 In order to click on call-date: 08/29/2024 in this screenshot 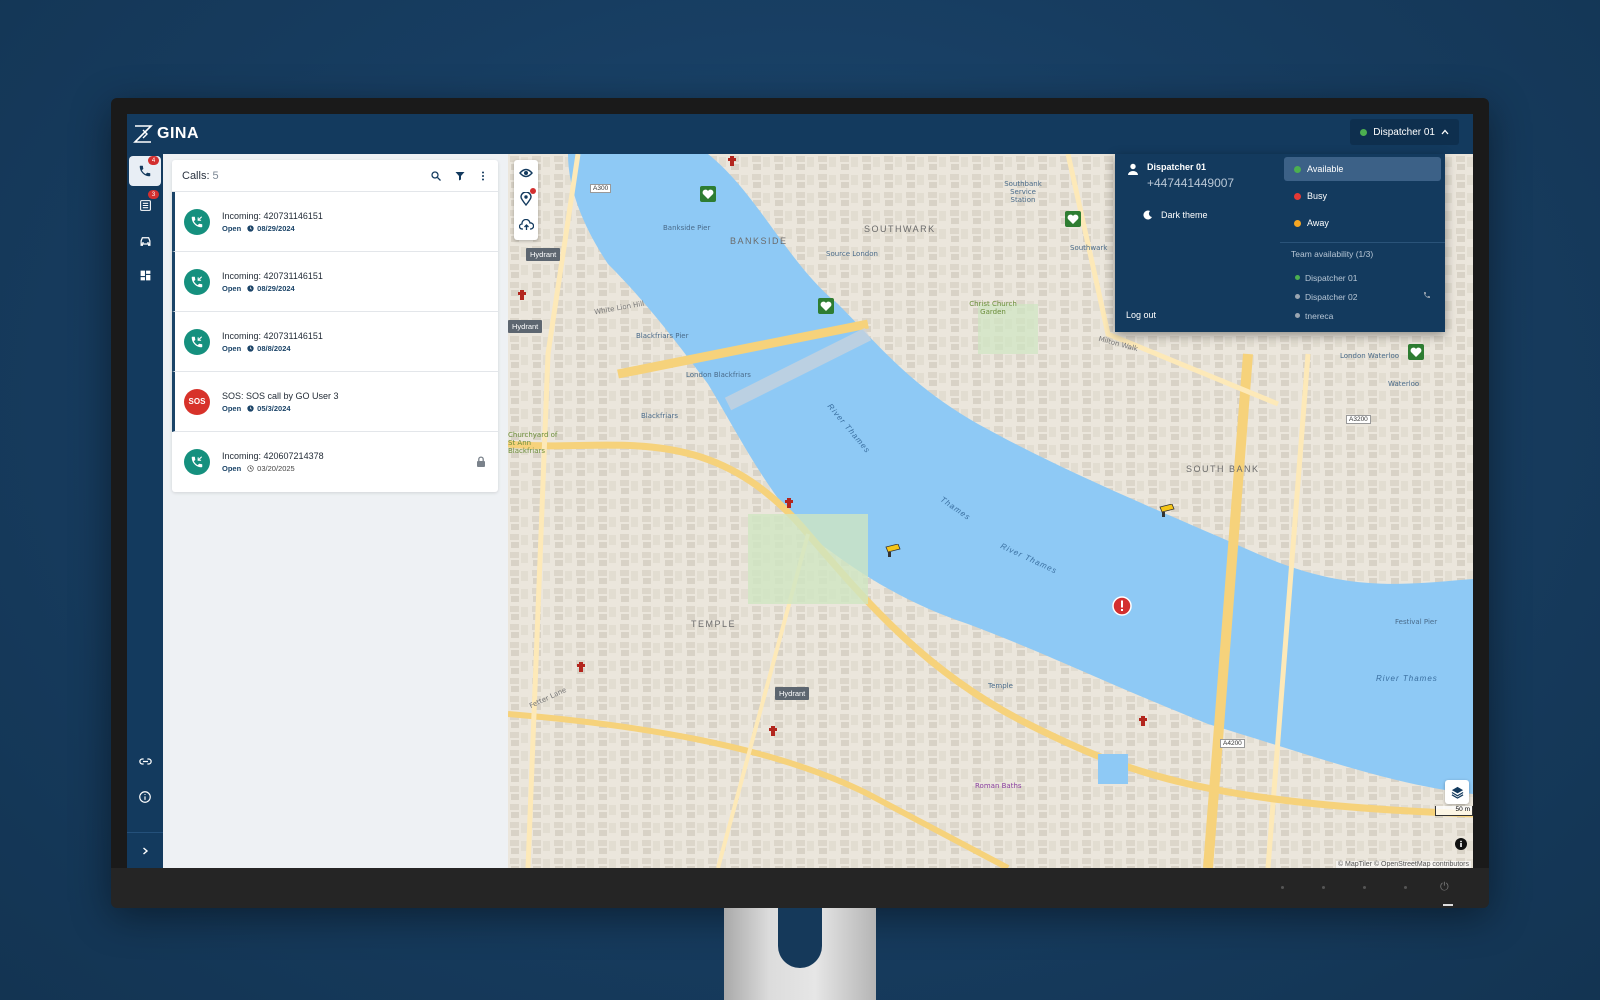, I will do `click(271, 228)`.